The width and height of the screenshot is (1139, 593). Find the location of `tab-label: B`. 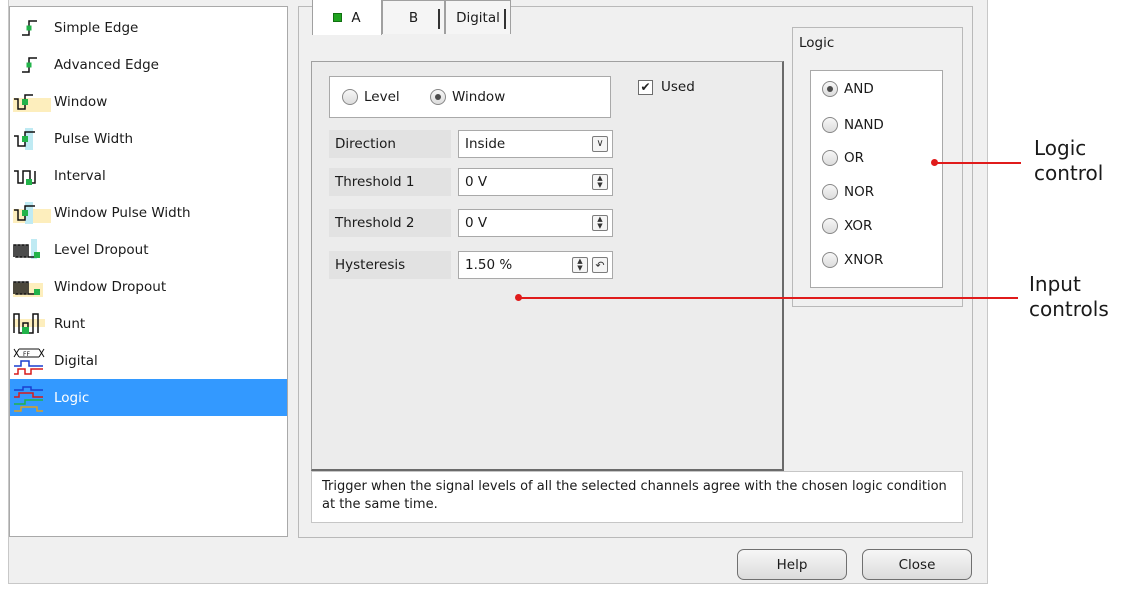

tab-label: B is located at coordinates (413, 17).